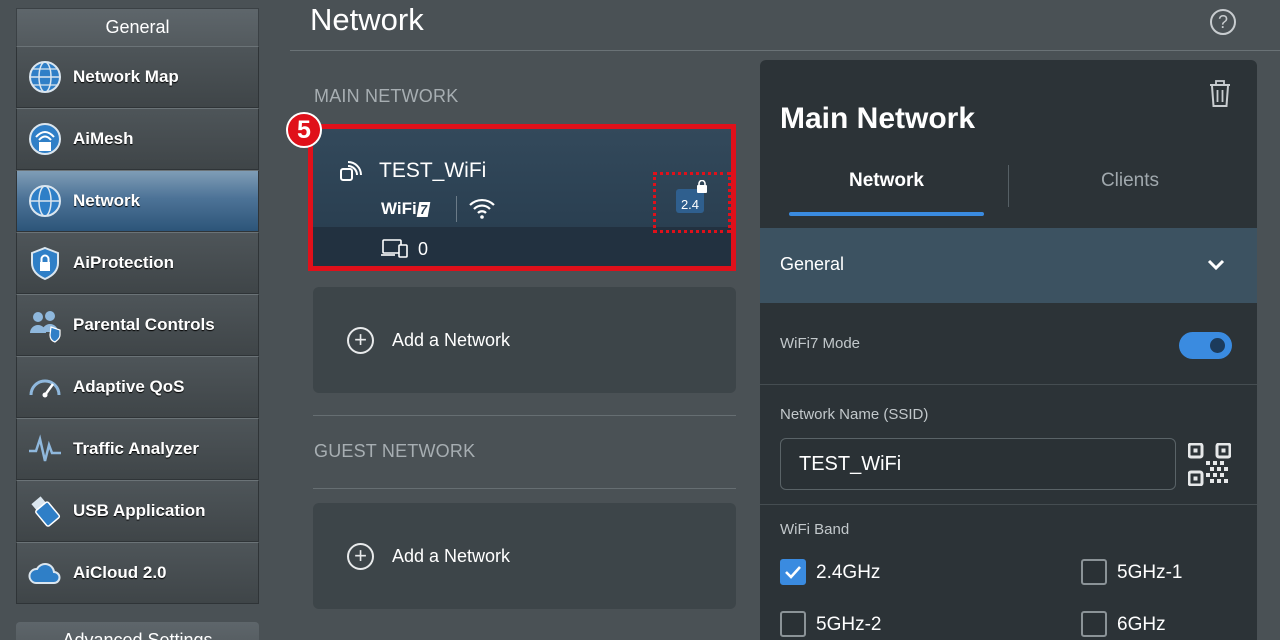 The width and height of the screenshot is (1280, 640). I want to click on checkmark-icon, so click(793, 572).